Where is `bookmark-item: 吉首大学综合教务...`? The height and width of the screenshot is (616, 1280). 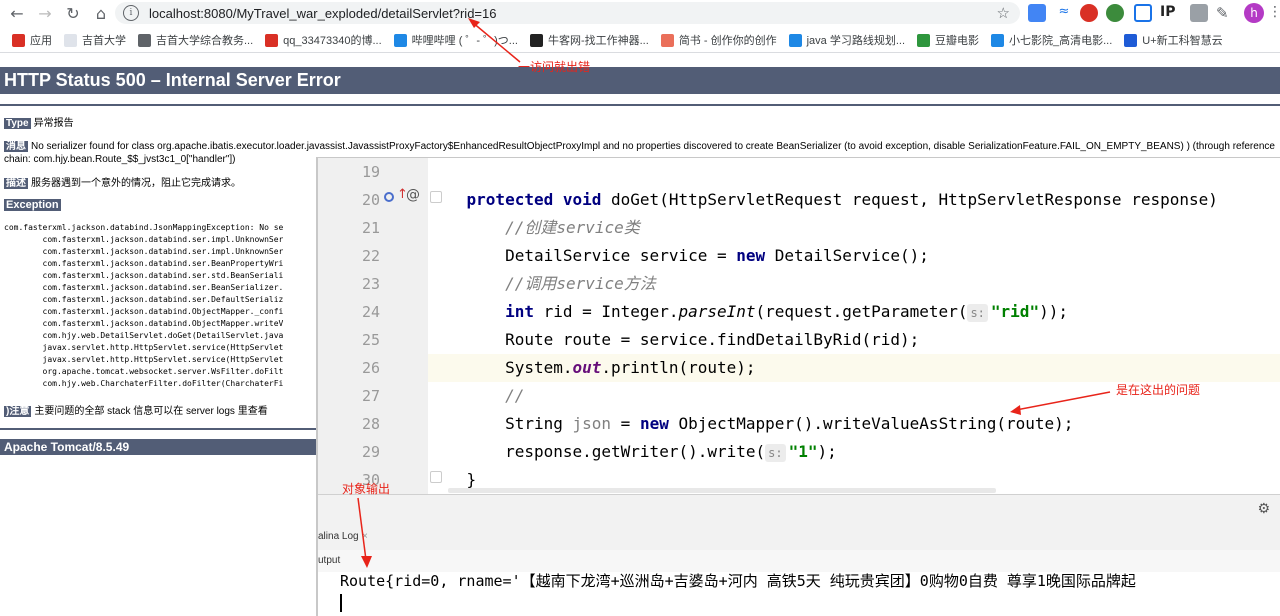 bookmark-item: 吉首大学综合教务... is located at coordinates (195, 40).